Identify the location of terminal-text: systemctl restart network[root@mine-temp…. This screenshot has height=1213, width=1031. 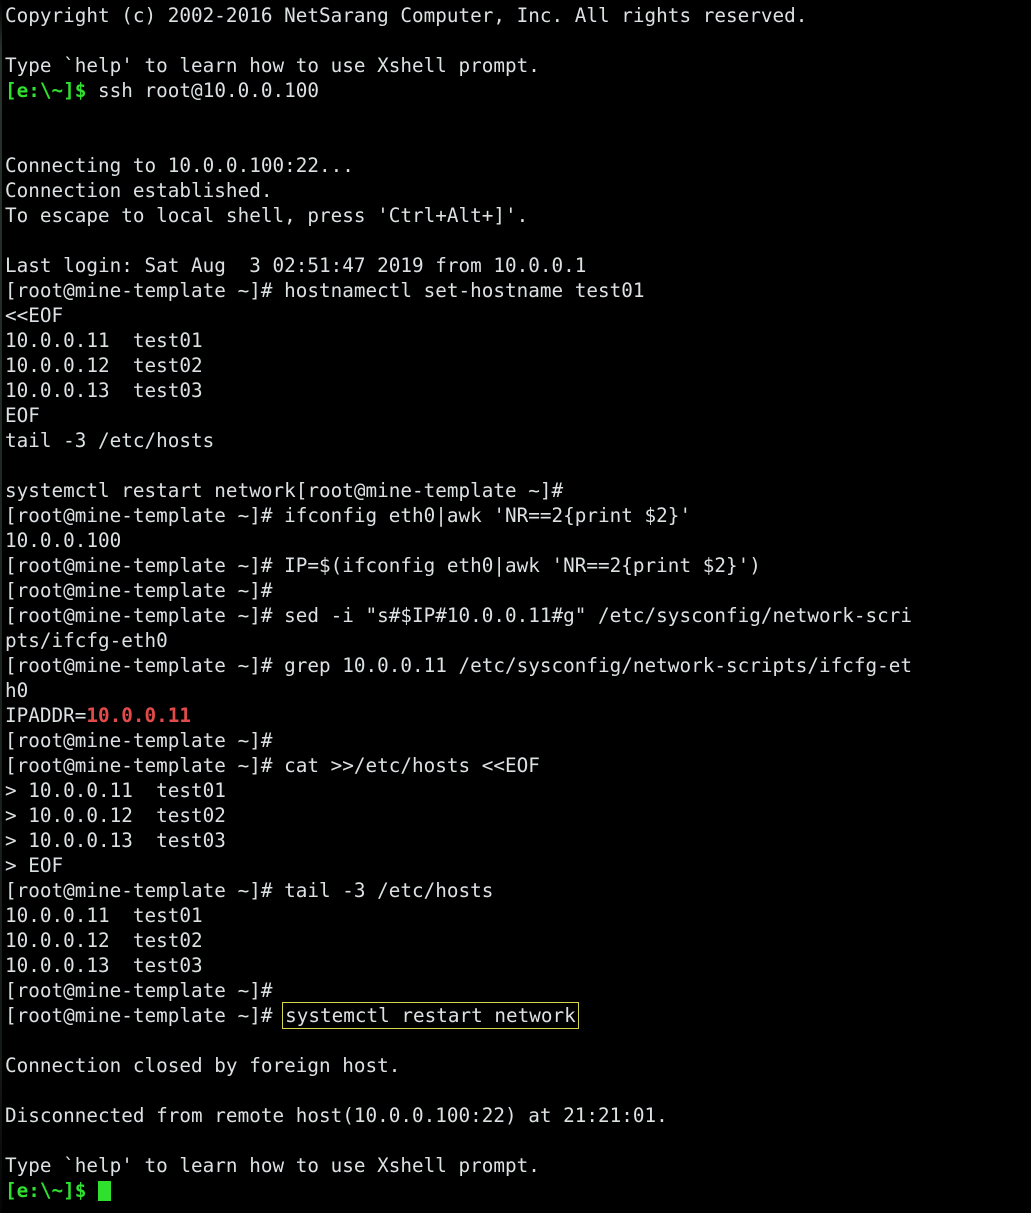
(284, 490).